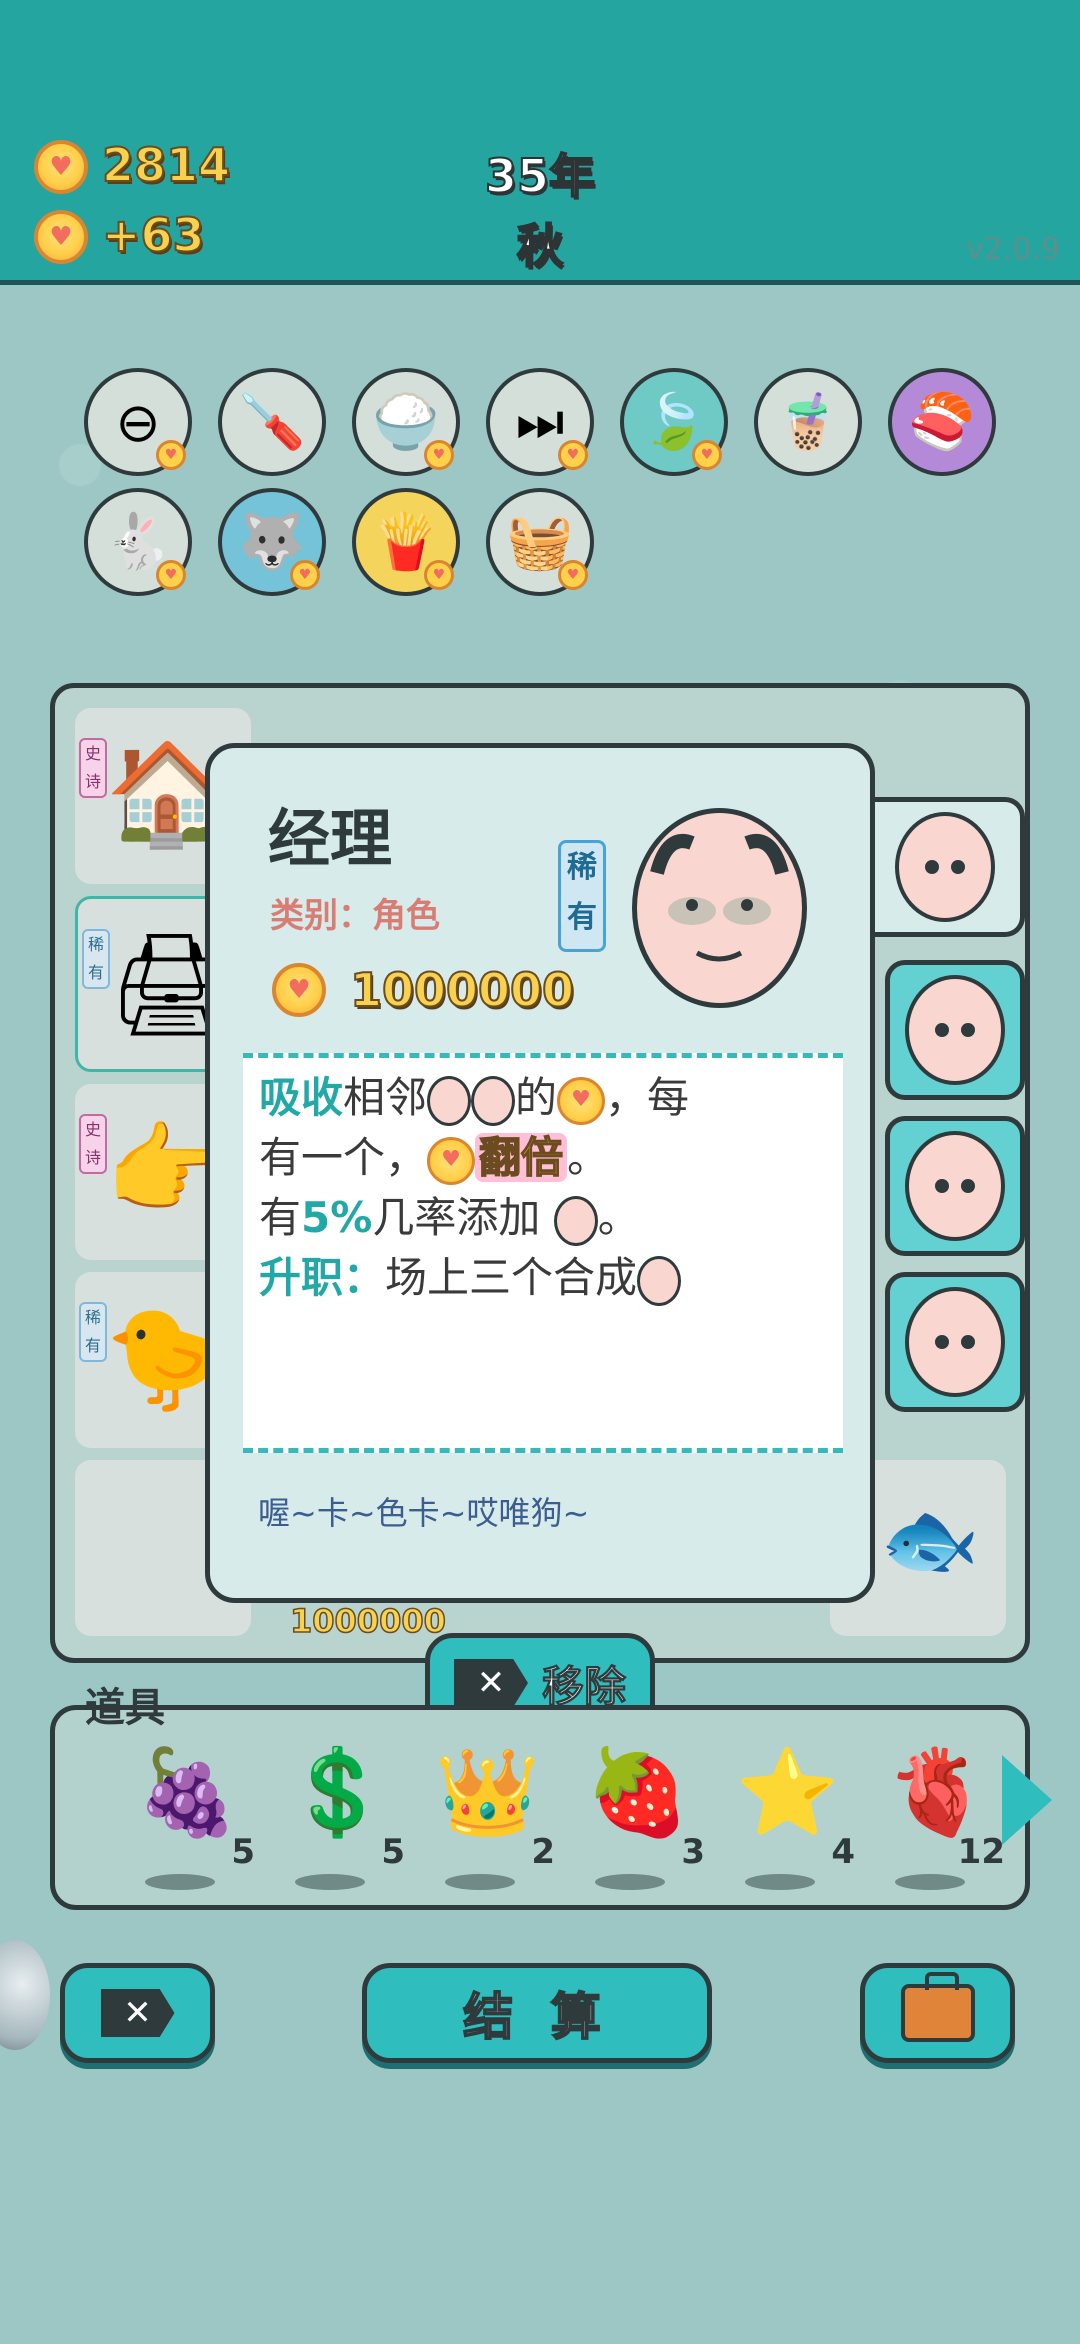 Image resolution: width=1080 pixels, height=2344 pixels. Describe the element at coordinates (299, 990) in the screenshot. I see `price-coin-icon: ♥` at that location.